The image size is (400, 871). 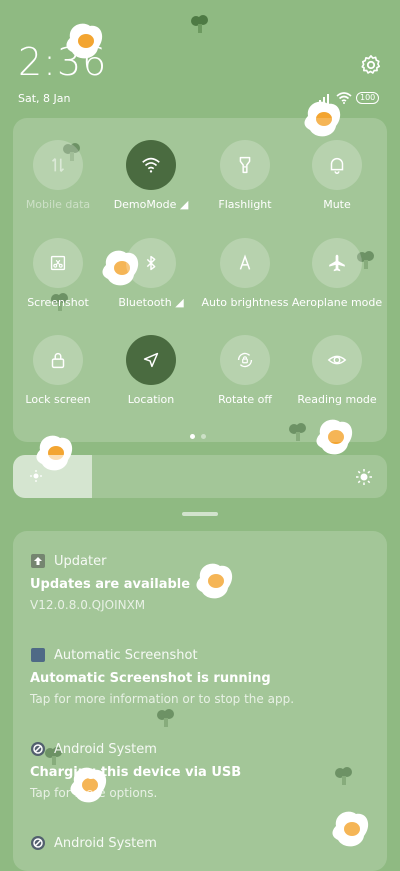 I want to click on quick-tile-mobile-data: Mobile data, so click(x=58, y=175).